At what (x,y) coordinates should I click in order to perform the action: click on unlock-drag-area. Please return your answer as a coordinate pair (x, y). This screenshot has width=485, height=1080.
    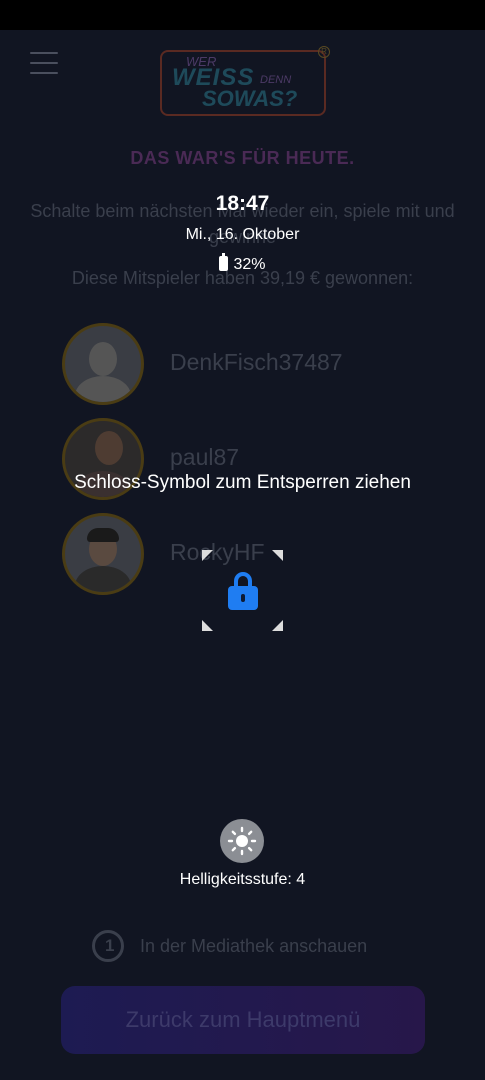
    Looking at the image, I should click on (242, 590).